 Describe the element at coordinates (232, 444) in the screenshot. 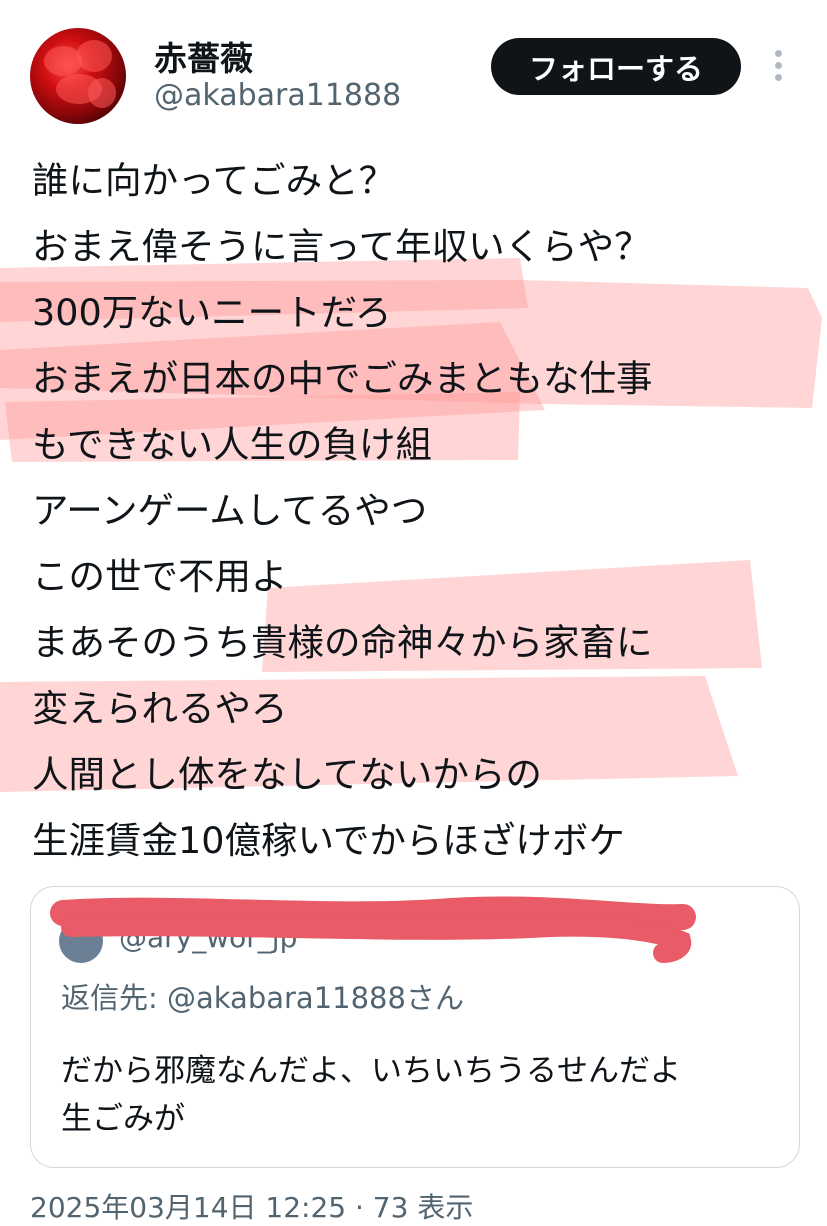

I see `tweet-line: もできない人生の負け組` at that location.